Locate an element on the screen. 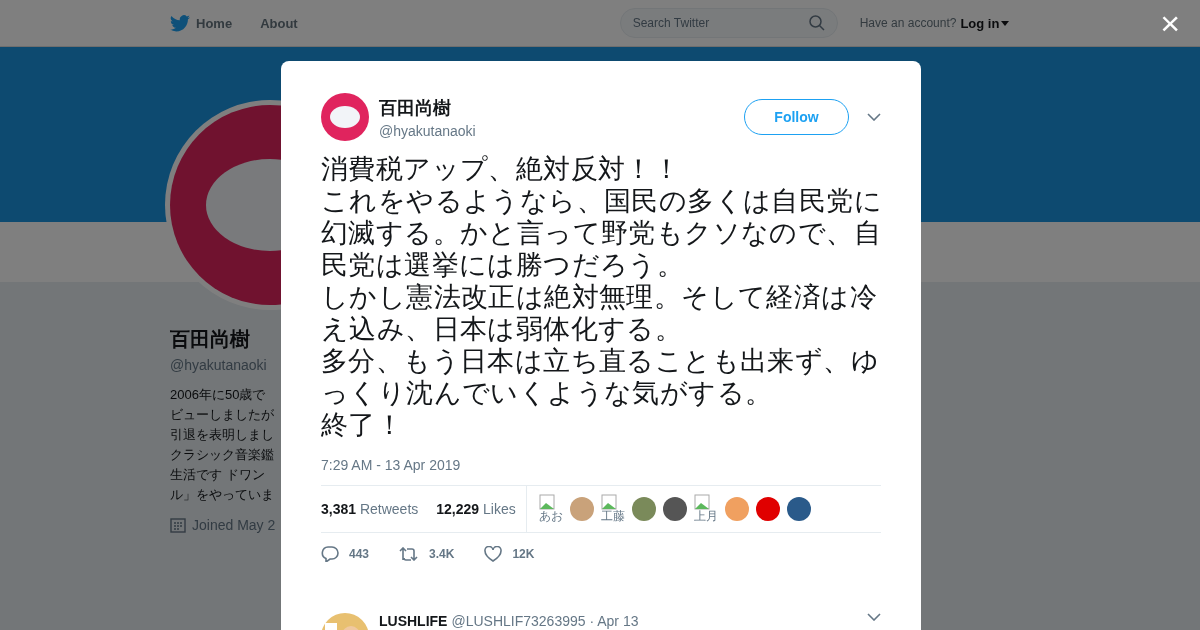 This screenshot has width=1200, height=630. retweet-button: 3.4K is located at coordinates (427, 554).